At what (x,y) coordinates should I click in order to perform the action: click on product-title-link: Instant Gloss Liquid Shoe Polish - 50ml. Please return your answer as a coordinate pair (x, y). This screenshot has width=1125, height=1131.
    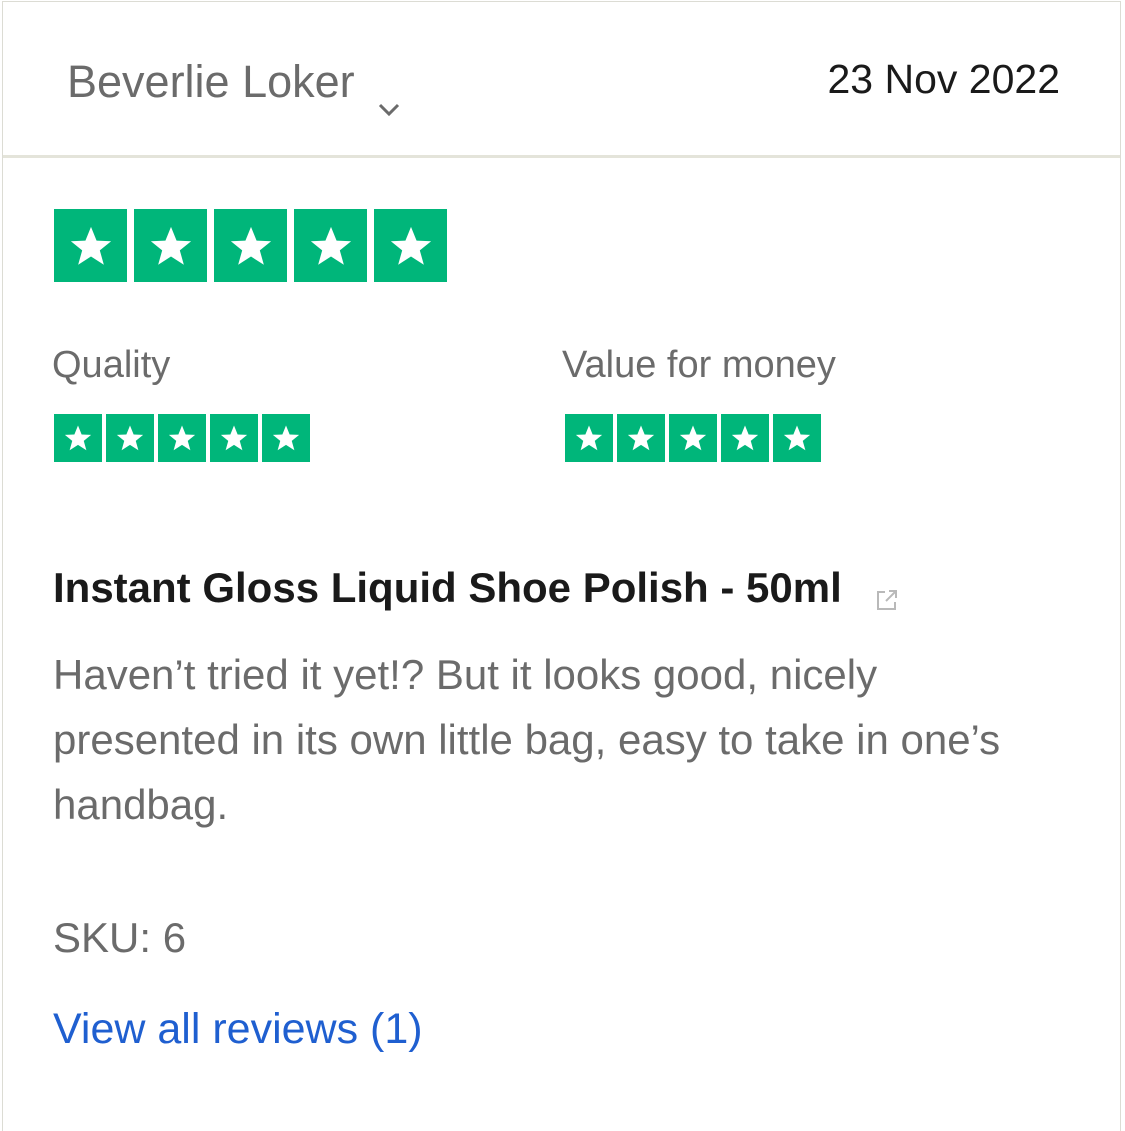
    Looking at the image, I should click on (476, 588).